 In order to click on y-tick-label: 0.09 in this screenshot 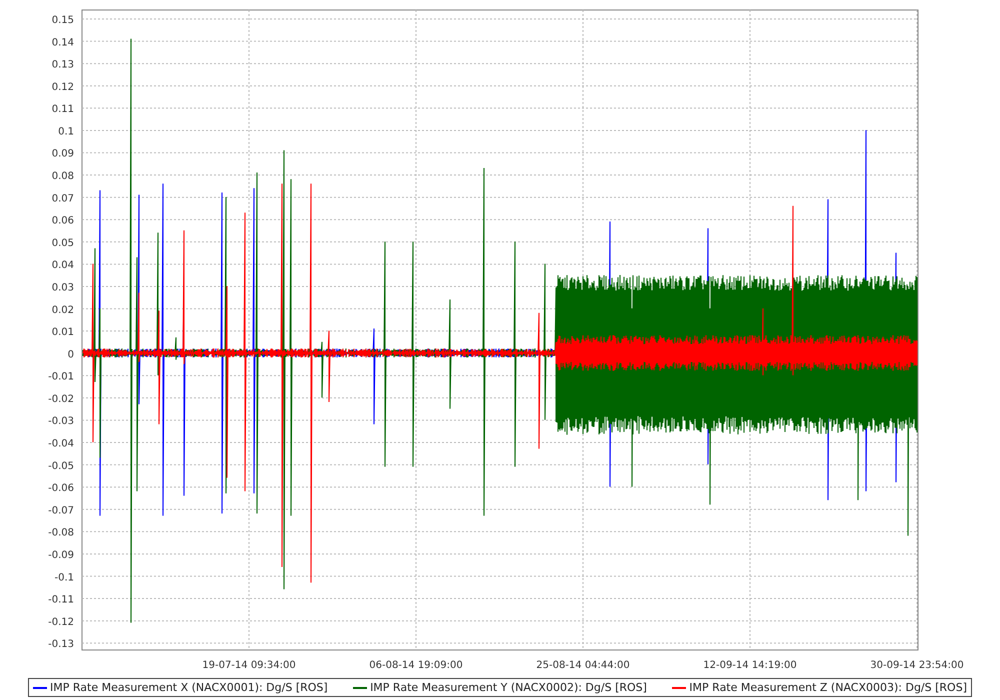, I will do `click(63, 154)`.